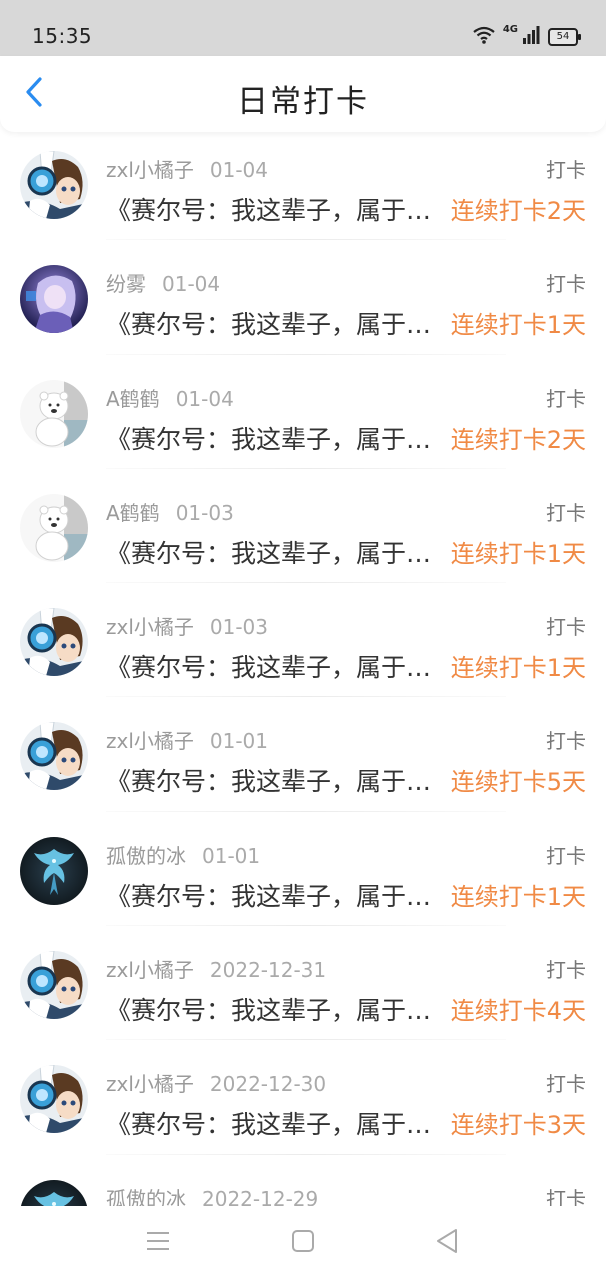  I want to click on status-icons: 4G 54, so click(527, 36).